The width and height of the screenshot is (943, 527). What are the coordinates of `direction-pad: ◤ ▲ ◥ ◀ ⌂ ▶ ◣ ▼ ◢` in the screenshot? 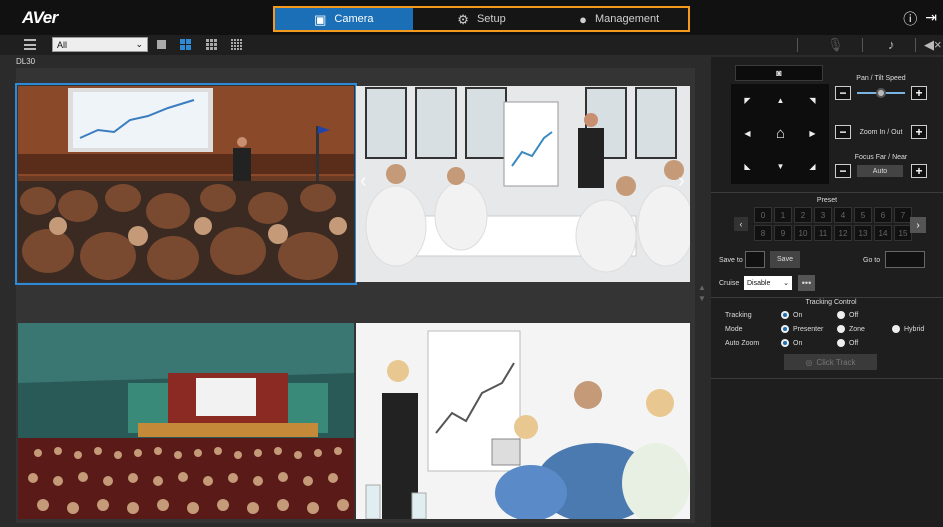 It's located at (780, 134).